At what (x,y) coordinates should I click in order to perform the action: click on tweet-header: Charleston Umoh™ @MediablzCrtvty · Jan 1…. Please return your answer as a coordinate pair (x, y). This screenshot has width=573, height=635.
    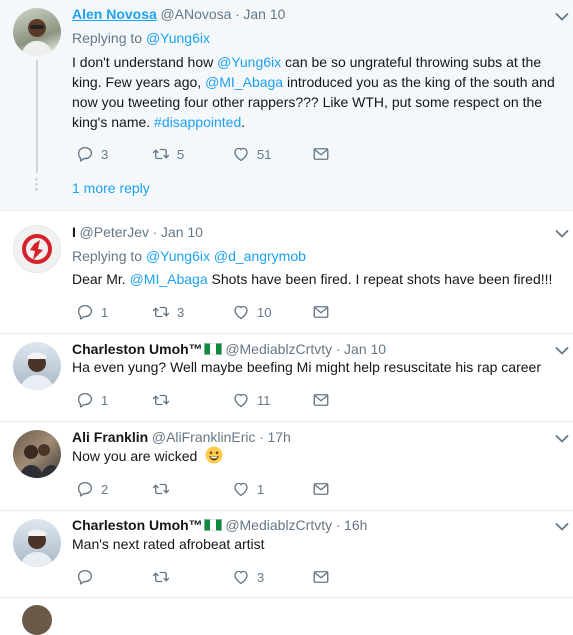
    Looking at the image, I should click on (229, 349).